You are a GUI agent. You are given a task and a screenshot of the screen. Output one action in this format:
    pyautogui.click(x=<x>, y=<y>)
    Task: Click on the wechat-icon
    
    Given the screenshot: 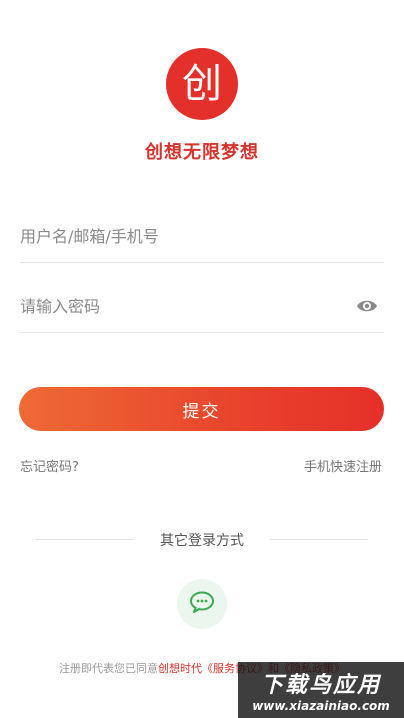 What is the action you would take?
    pyautogui.click(x=202, y=604)
    